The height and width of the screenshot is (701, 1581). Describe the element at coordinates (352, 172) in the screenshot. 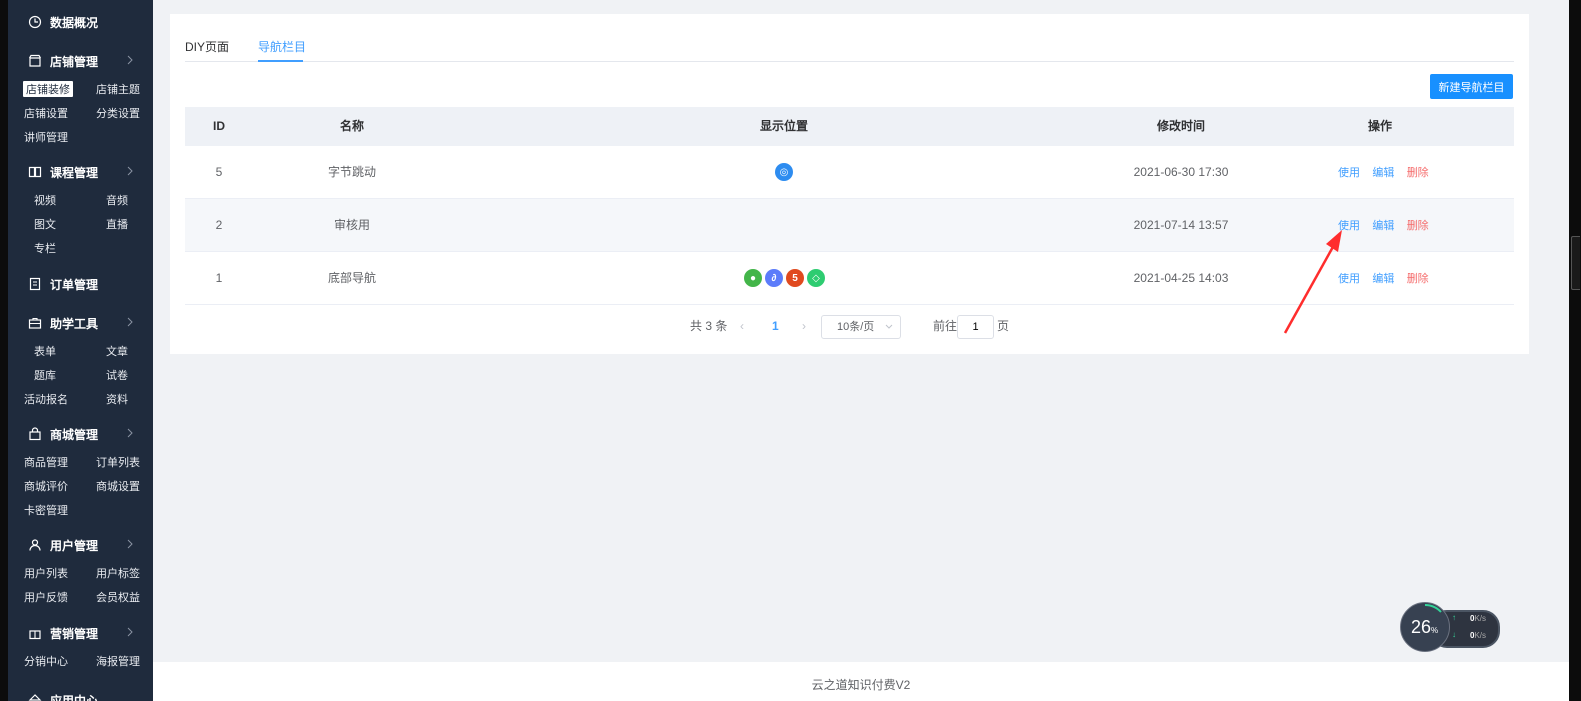

I see `cell-name: 字节跳动` at that location.